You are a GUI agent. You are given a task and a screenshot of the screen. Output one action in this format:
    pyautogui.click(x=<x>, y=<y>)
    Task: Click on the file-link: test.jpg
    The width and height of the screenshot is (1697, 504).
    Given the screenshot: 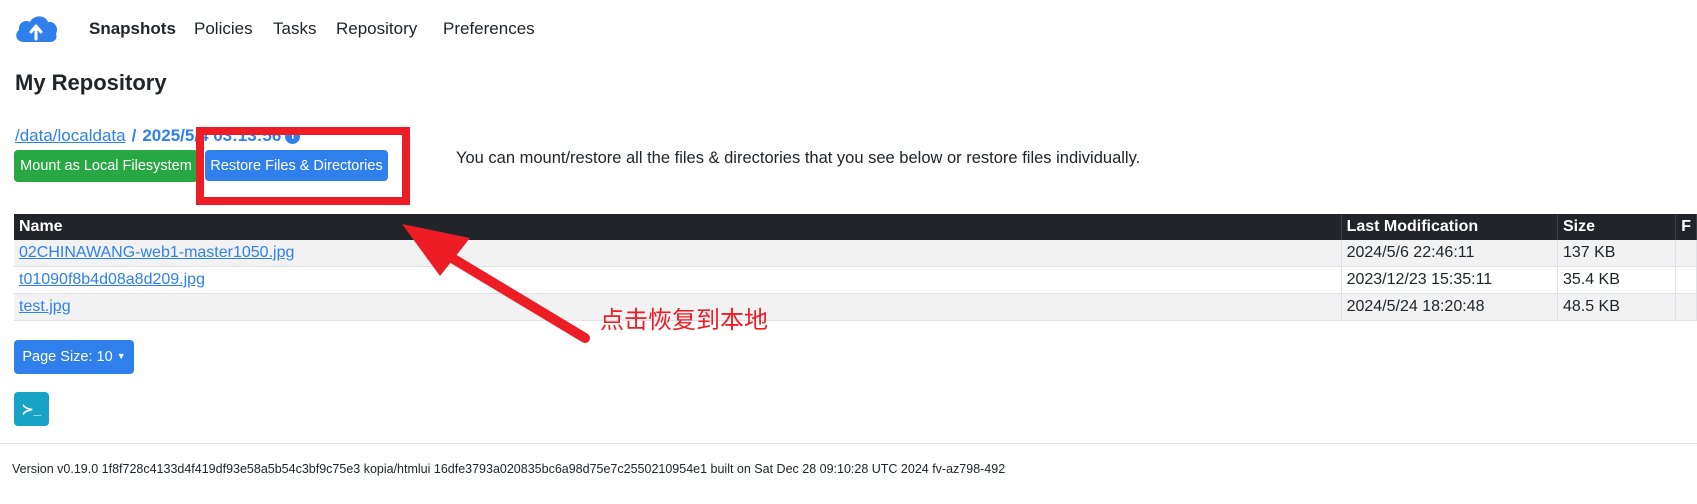 What is the action you would take?
    pyautogui.click(x=45, y=306)
    